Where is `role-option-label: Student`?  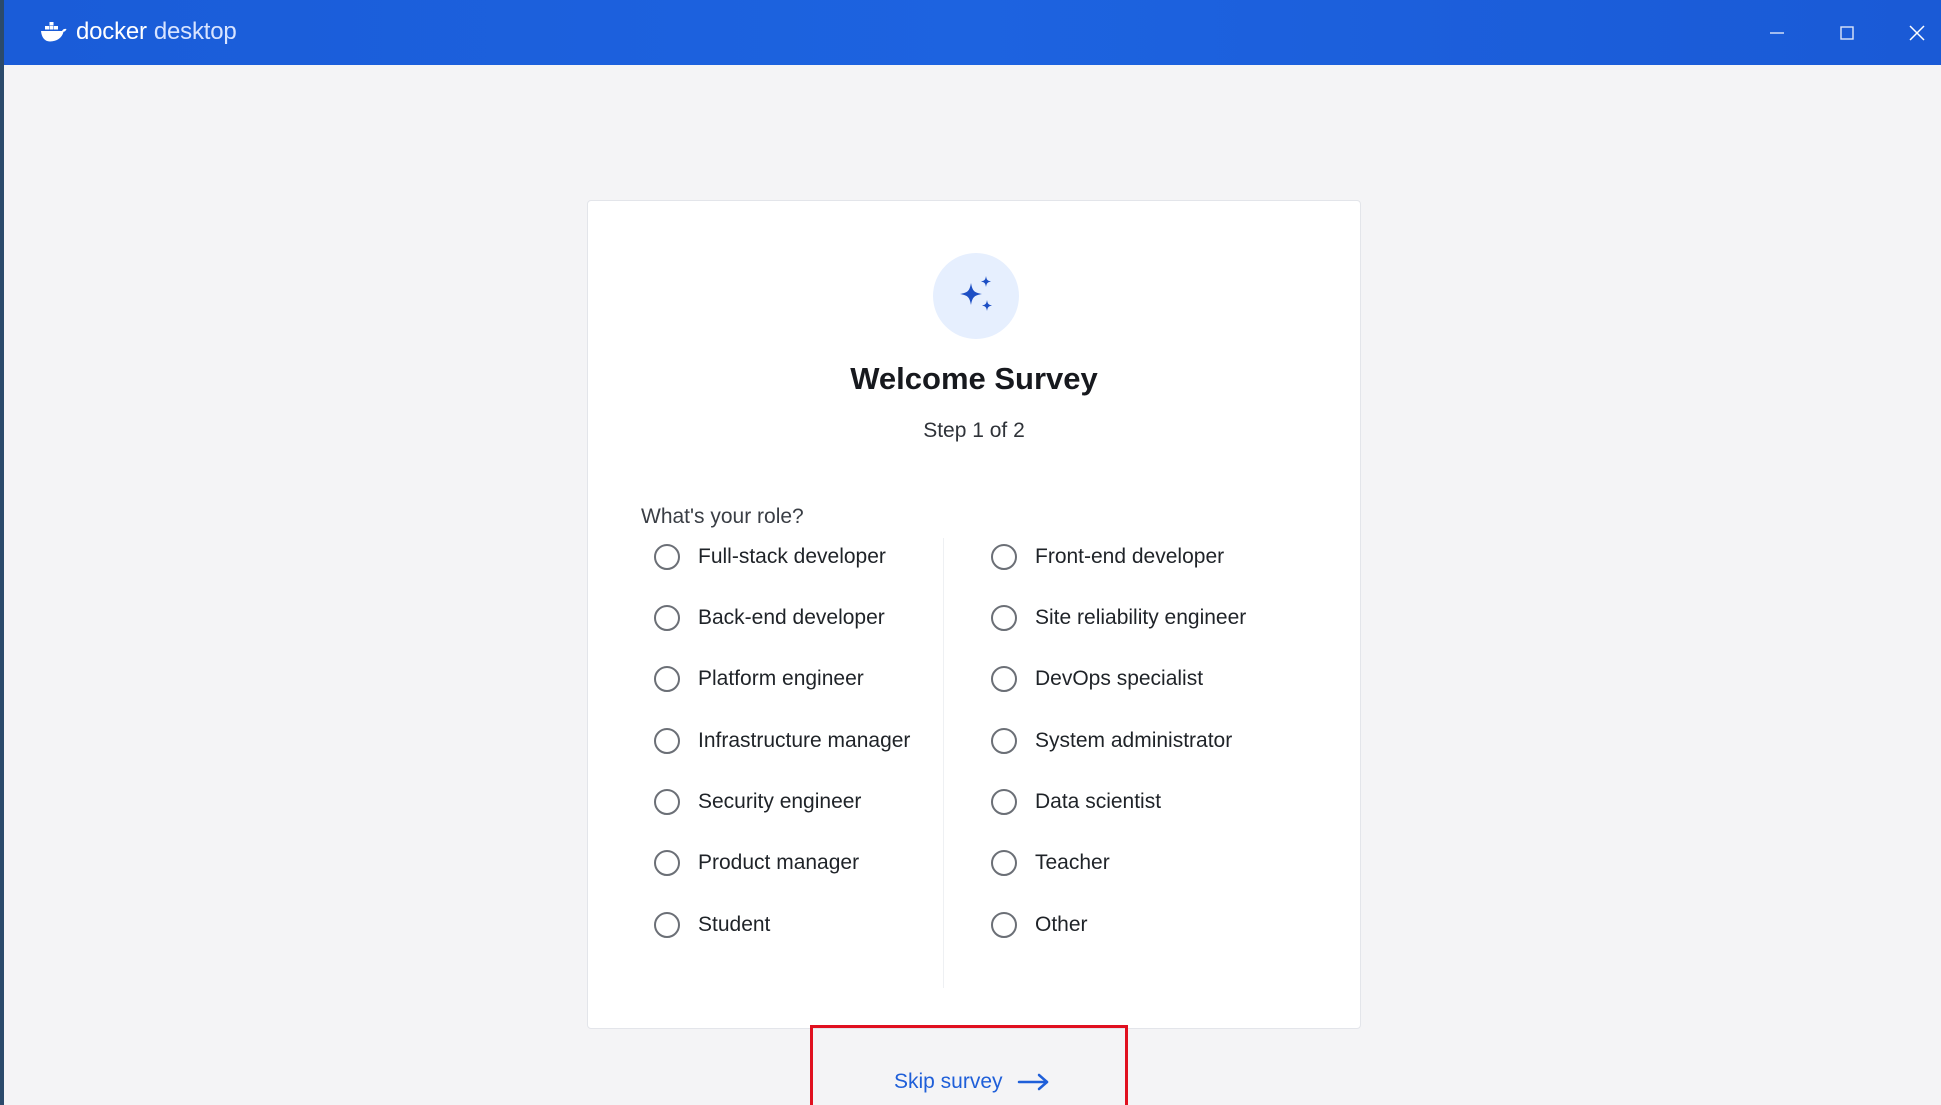
role-option-label: Student is located at coordinates (734, 924).